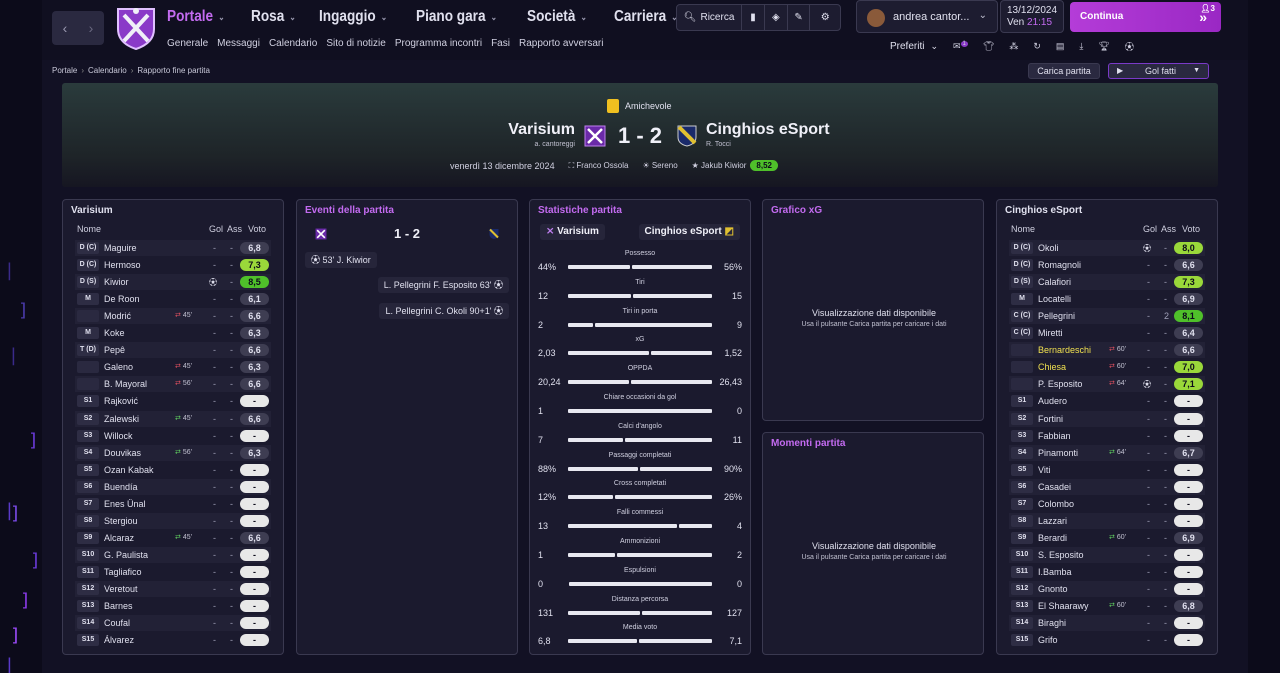  Describe the element at coordinates (988, 46) in the screenshot. I see `shirt-icon: 👕︎` at that location.